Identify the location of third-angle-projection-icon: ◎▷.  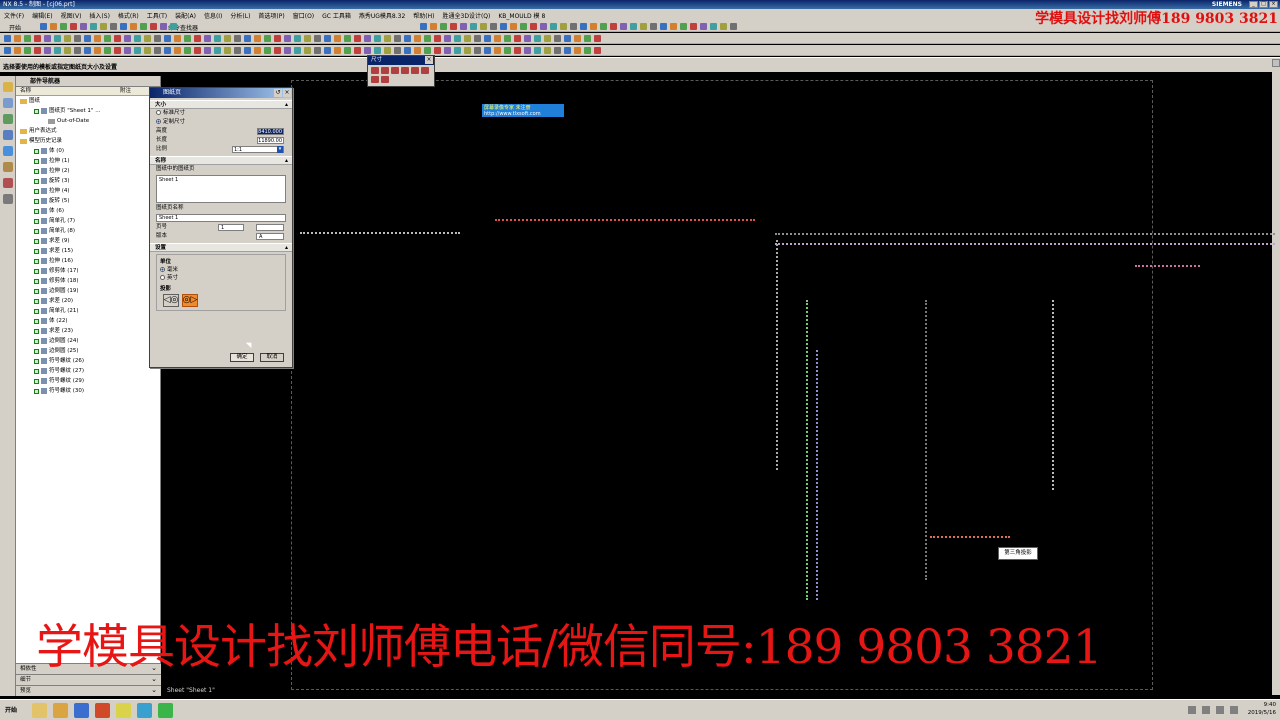
(190, 300).